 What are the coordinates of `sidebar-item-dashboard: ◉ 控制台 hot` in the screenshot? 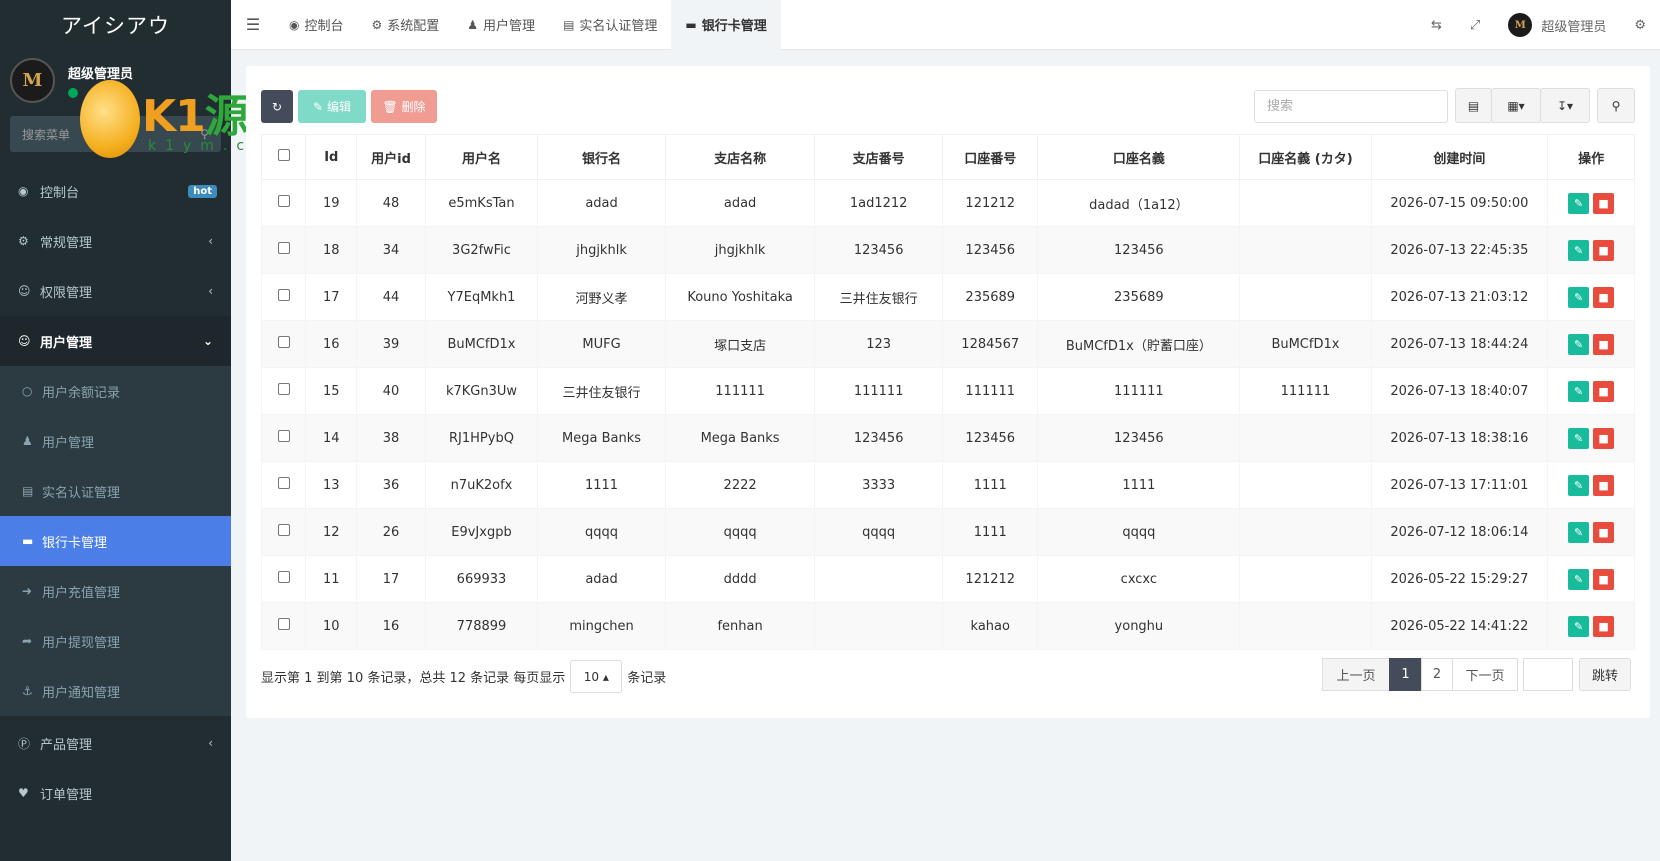 It's located at (115, 191).